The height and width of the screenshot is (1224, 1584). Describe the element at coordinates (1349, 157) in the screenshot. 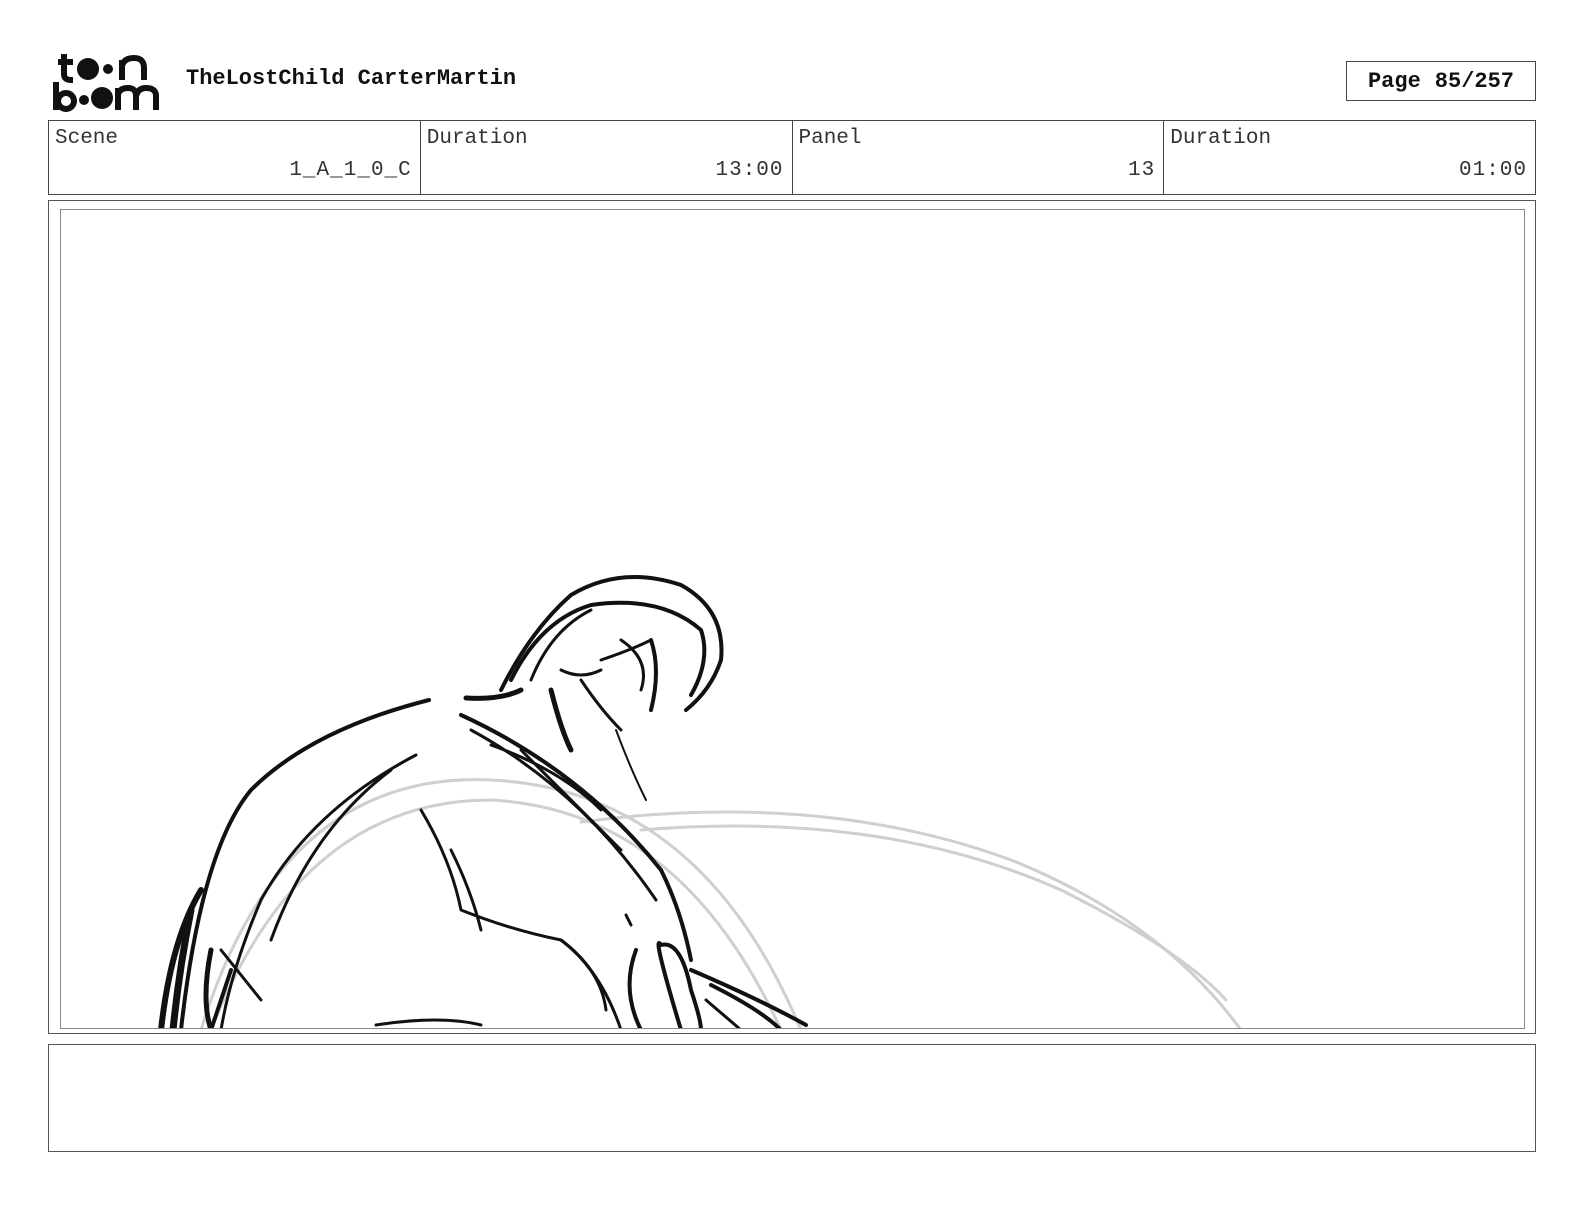

I see `panel-duration-cell: Duration 01:00` at that location.